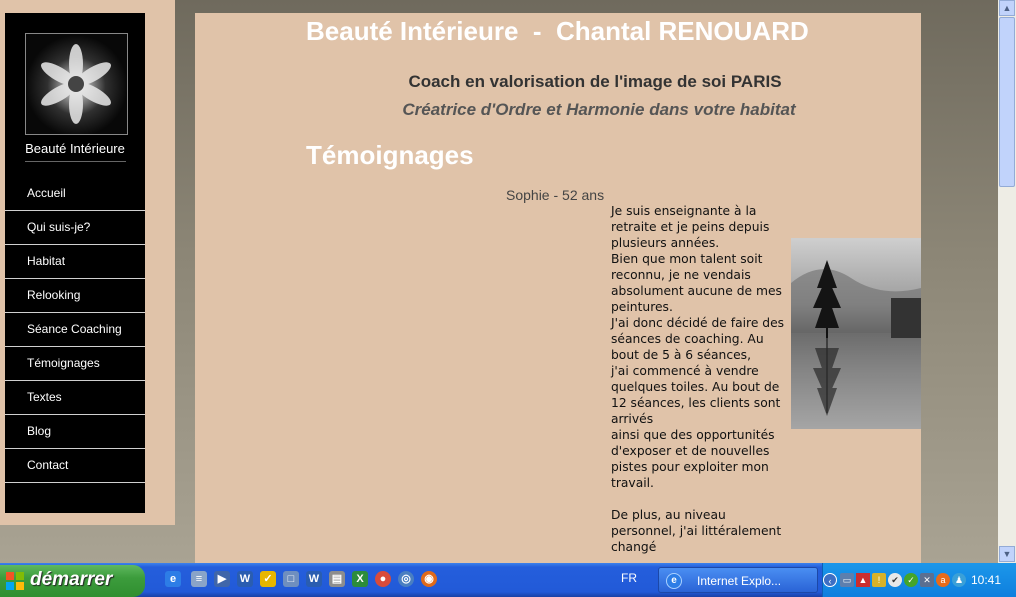  Describe the element at coordinates (75, 364) in the screenshot. I see `nav-item-temoignages: Témoignages` at that location.